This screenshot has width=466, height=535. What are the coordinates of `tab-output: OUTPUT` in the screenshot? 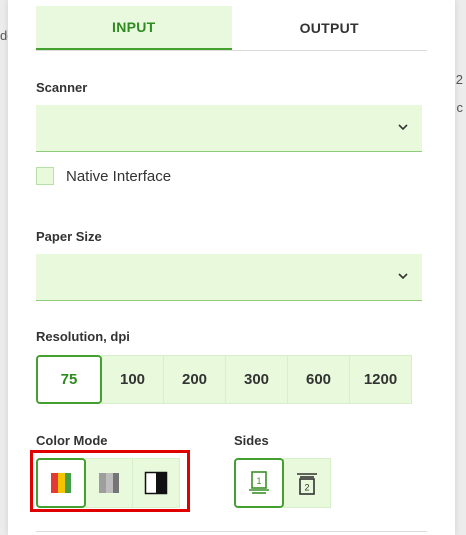 It's located at (330, 28).